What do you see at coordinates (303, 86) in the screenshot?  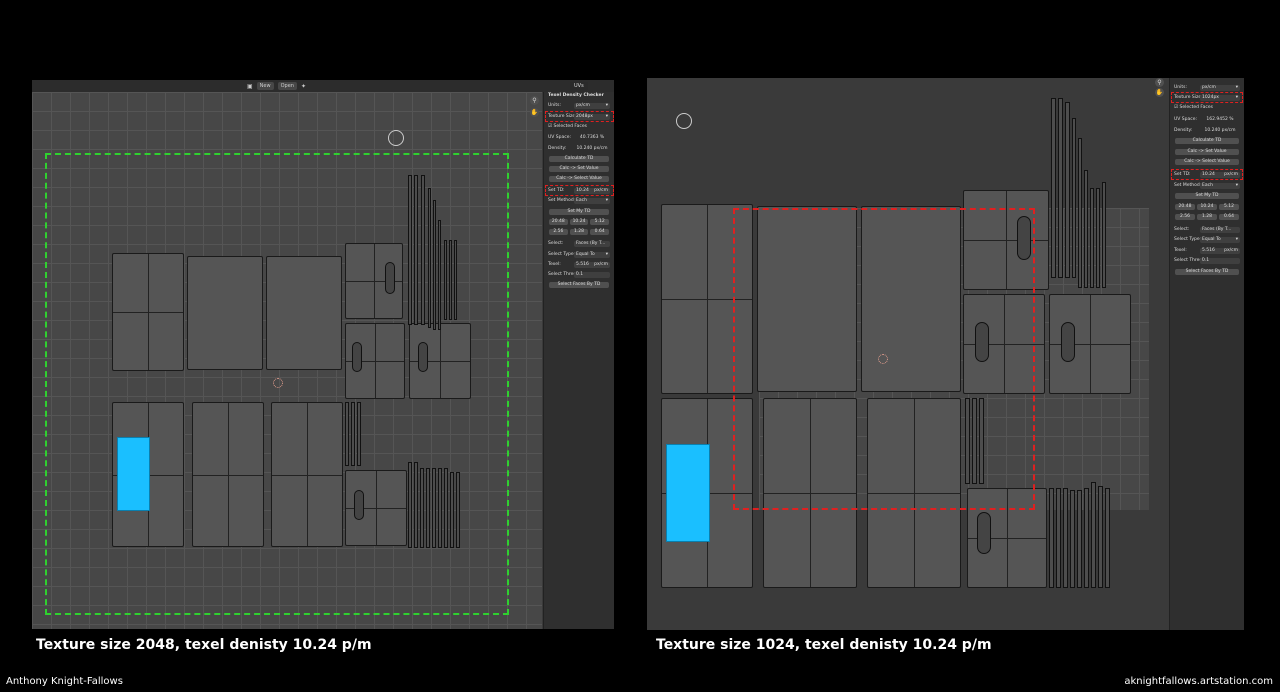 I see `pin-icon: ✦` at bounding box center [303, 86].